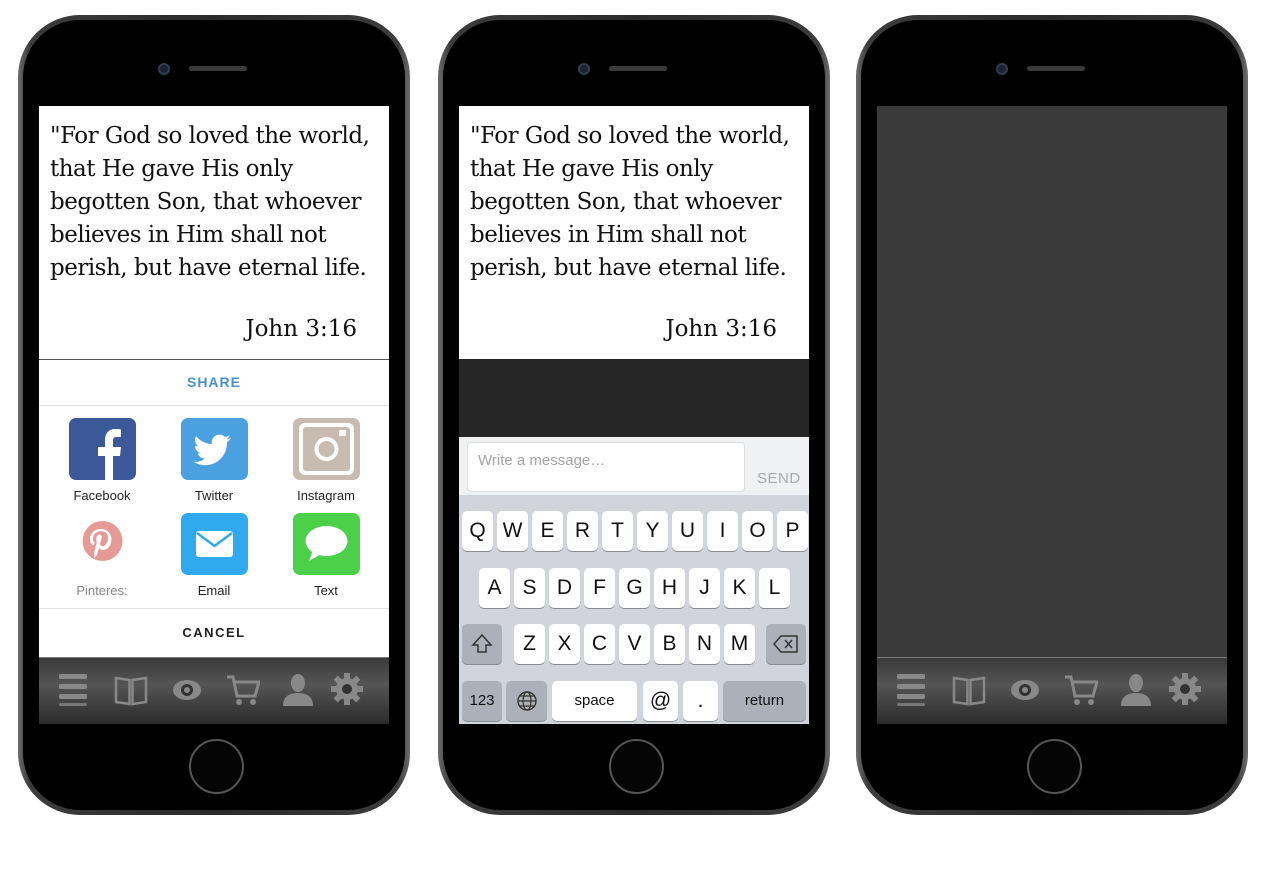  What do you see at coordinates (326, 449) in the screenshot?
I see `instagram-icon` at bounding box center [326, 449].